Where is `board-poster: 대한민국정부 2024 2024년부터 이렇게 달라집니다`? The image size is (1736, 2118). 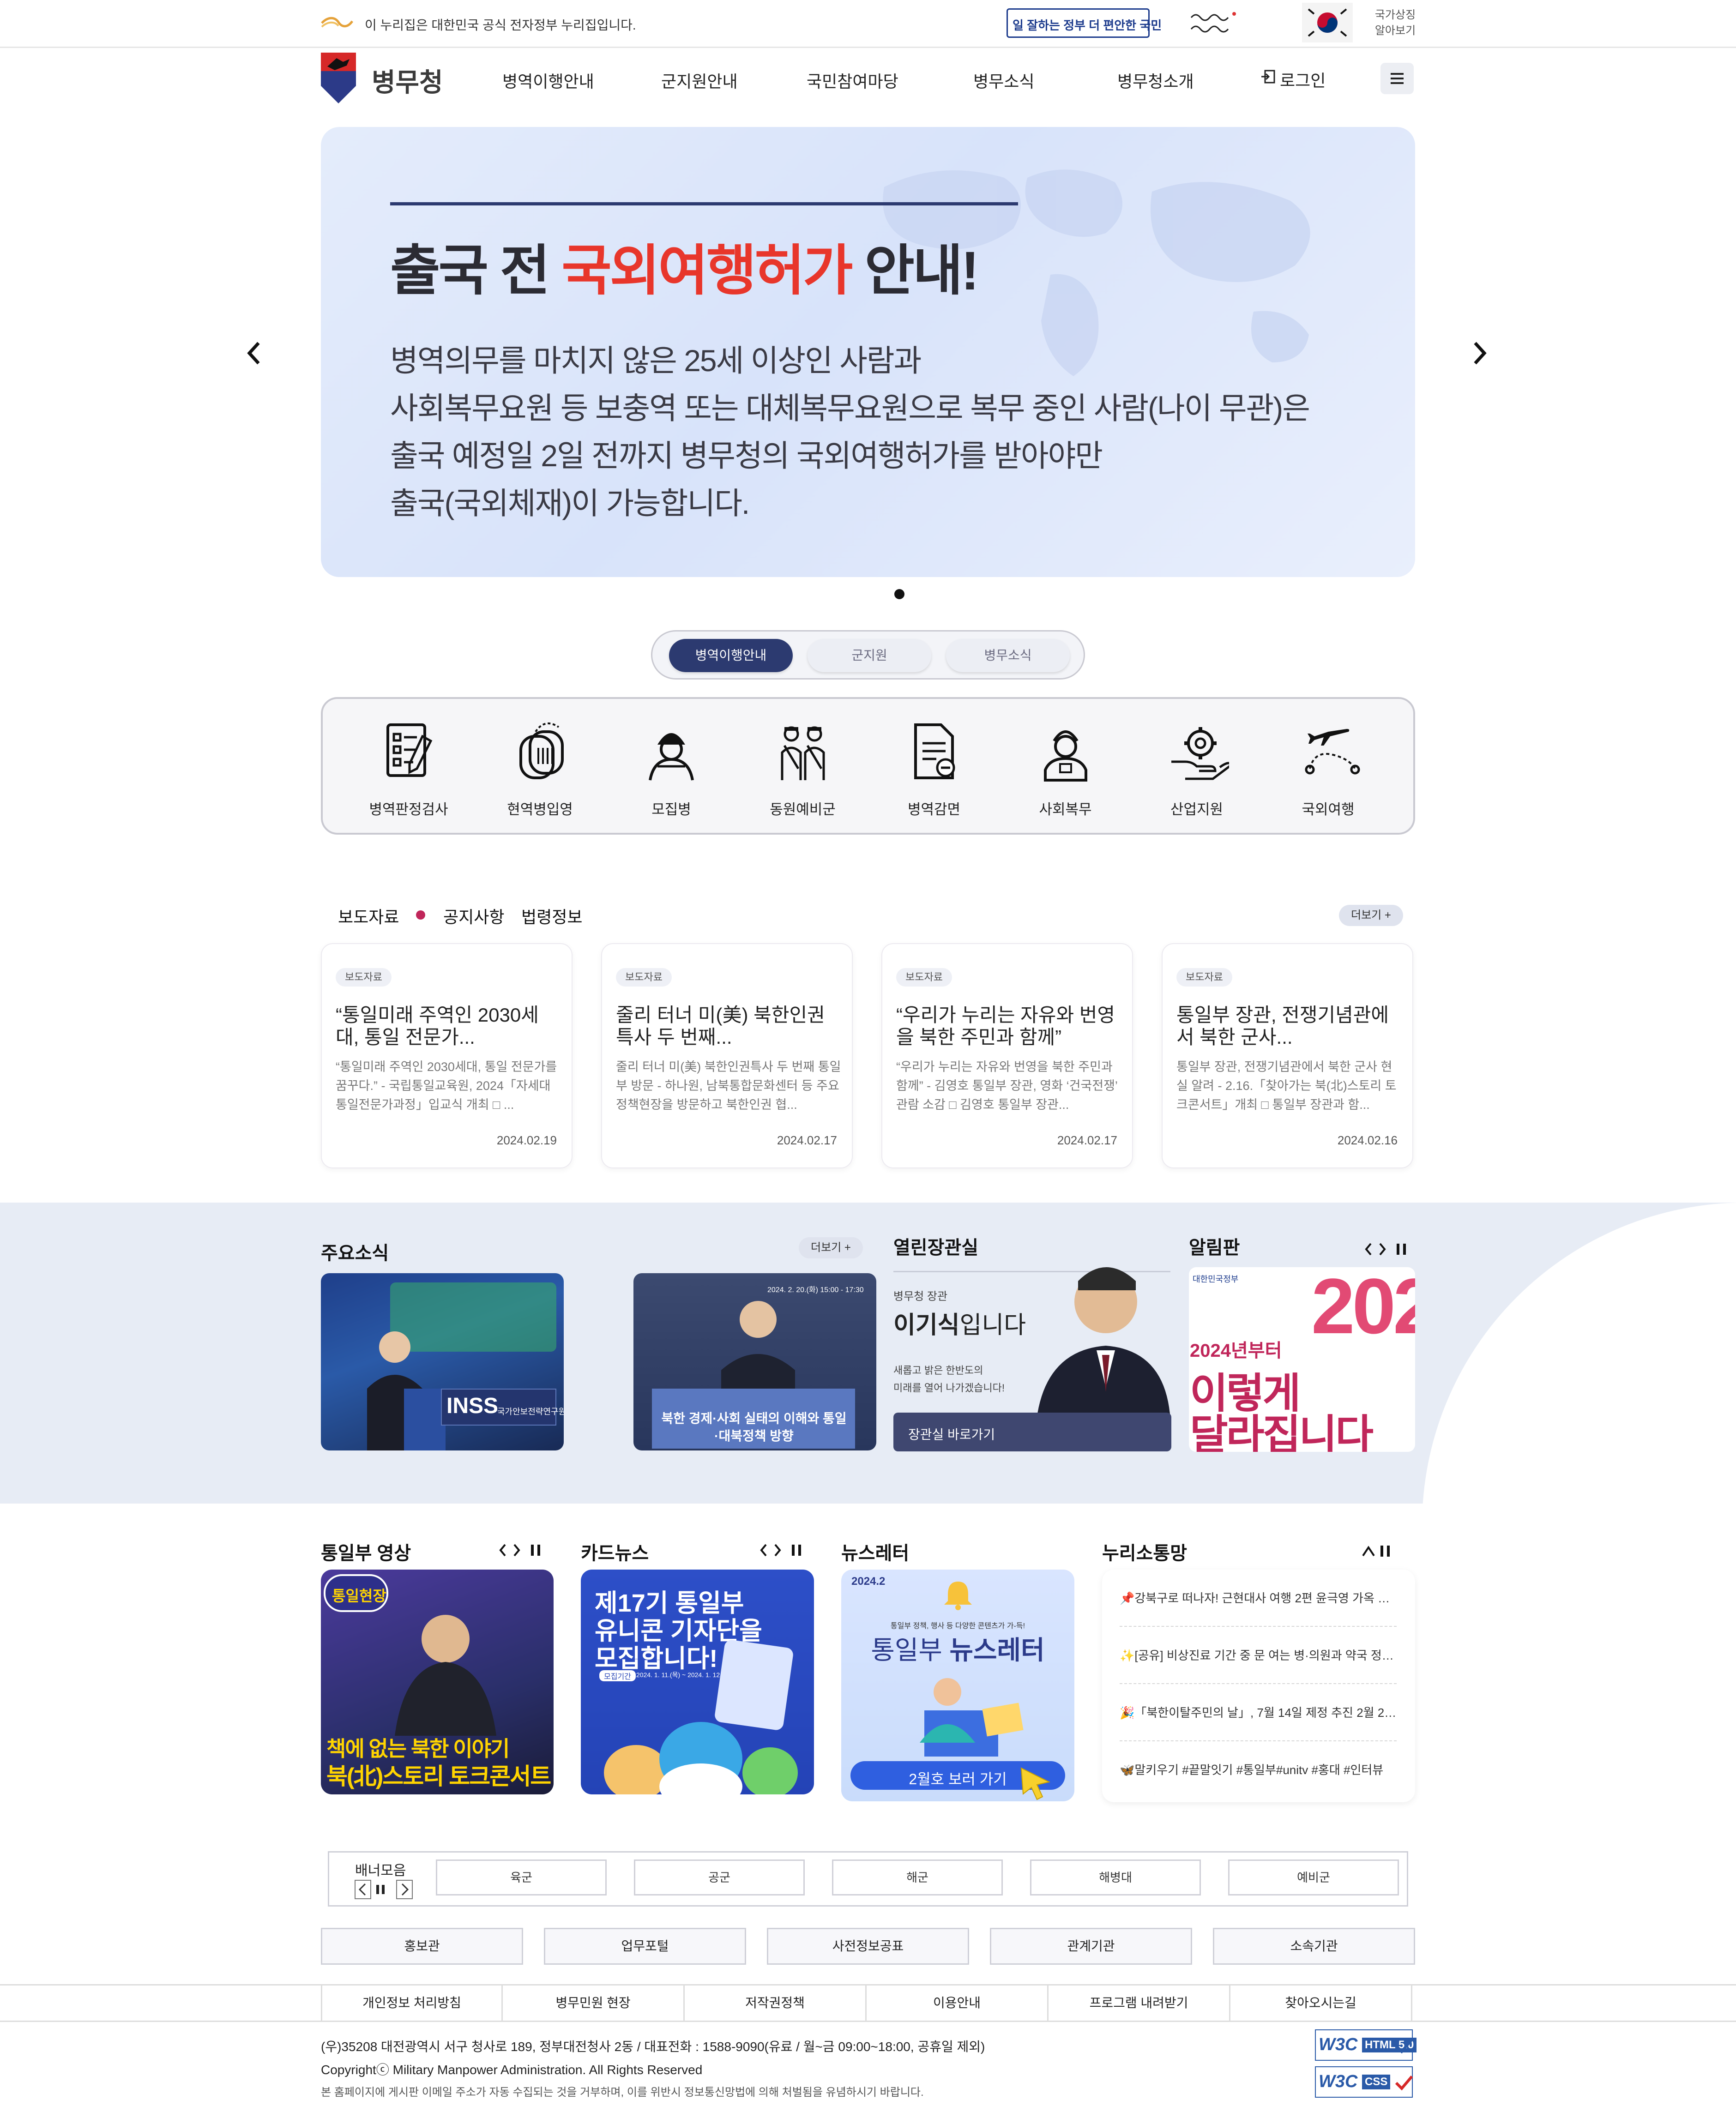
board-poster: 대한민국정부 2024 2024년부터 이렇게 달라집니다 is located at coordinates (1302, 1359).